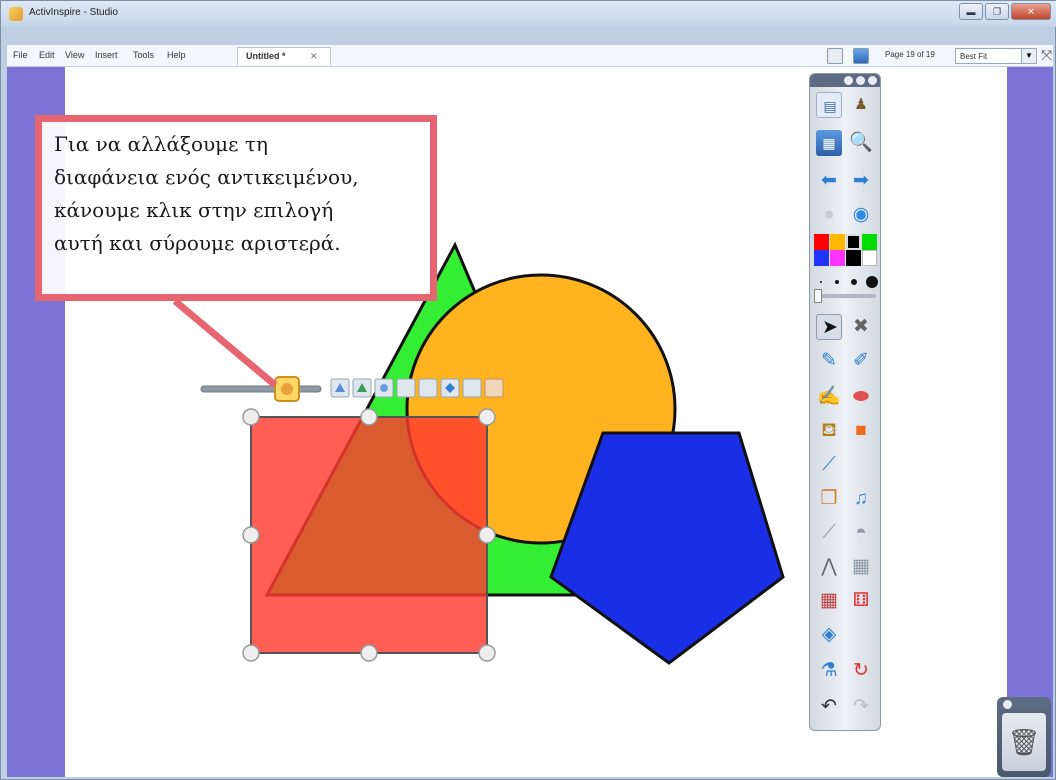 Image resolution: width=1056 pixels, height=780 pixels. I want to click on disabled-icon: ●, so click(829, 215).